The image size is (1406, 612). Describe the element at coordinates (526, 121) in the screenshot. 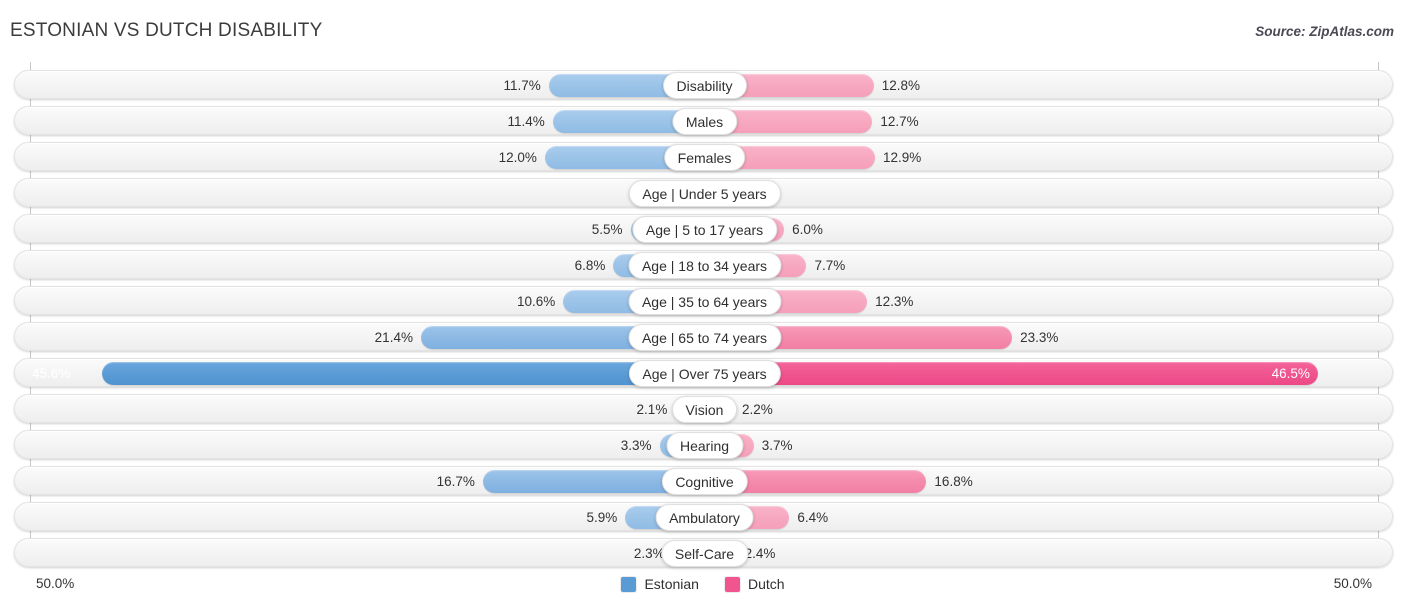

I see `bar-value-estonian: 11.4%` at that location.